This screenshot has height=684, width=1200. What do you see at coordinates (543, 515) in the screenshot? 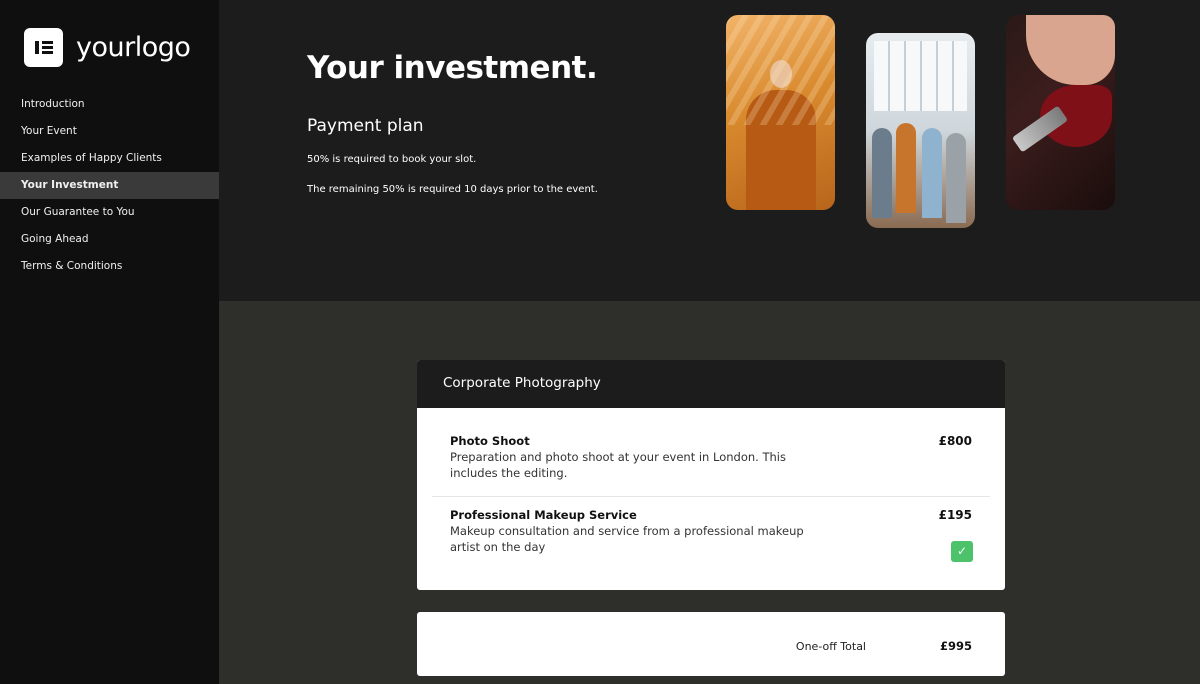
I see `item-title: Professional Makeup Service` at bounding box center [543, 515].